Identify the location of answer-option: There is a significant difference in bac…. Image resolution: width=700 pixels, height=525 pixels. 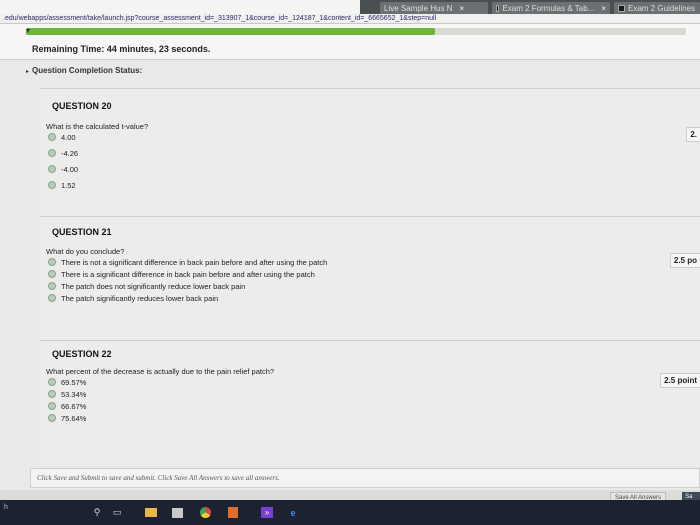
(187, 274).